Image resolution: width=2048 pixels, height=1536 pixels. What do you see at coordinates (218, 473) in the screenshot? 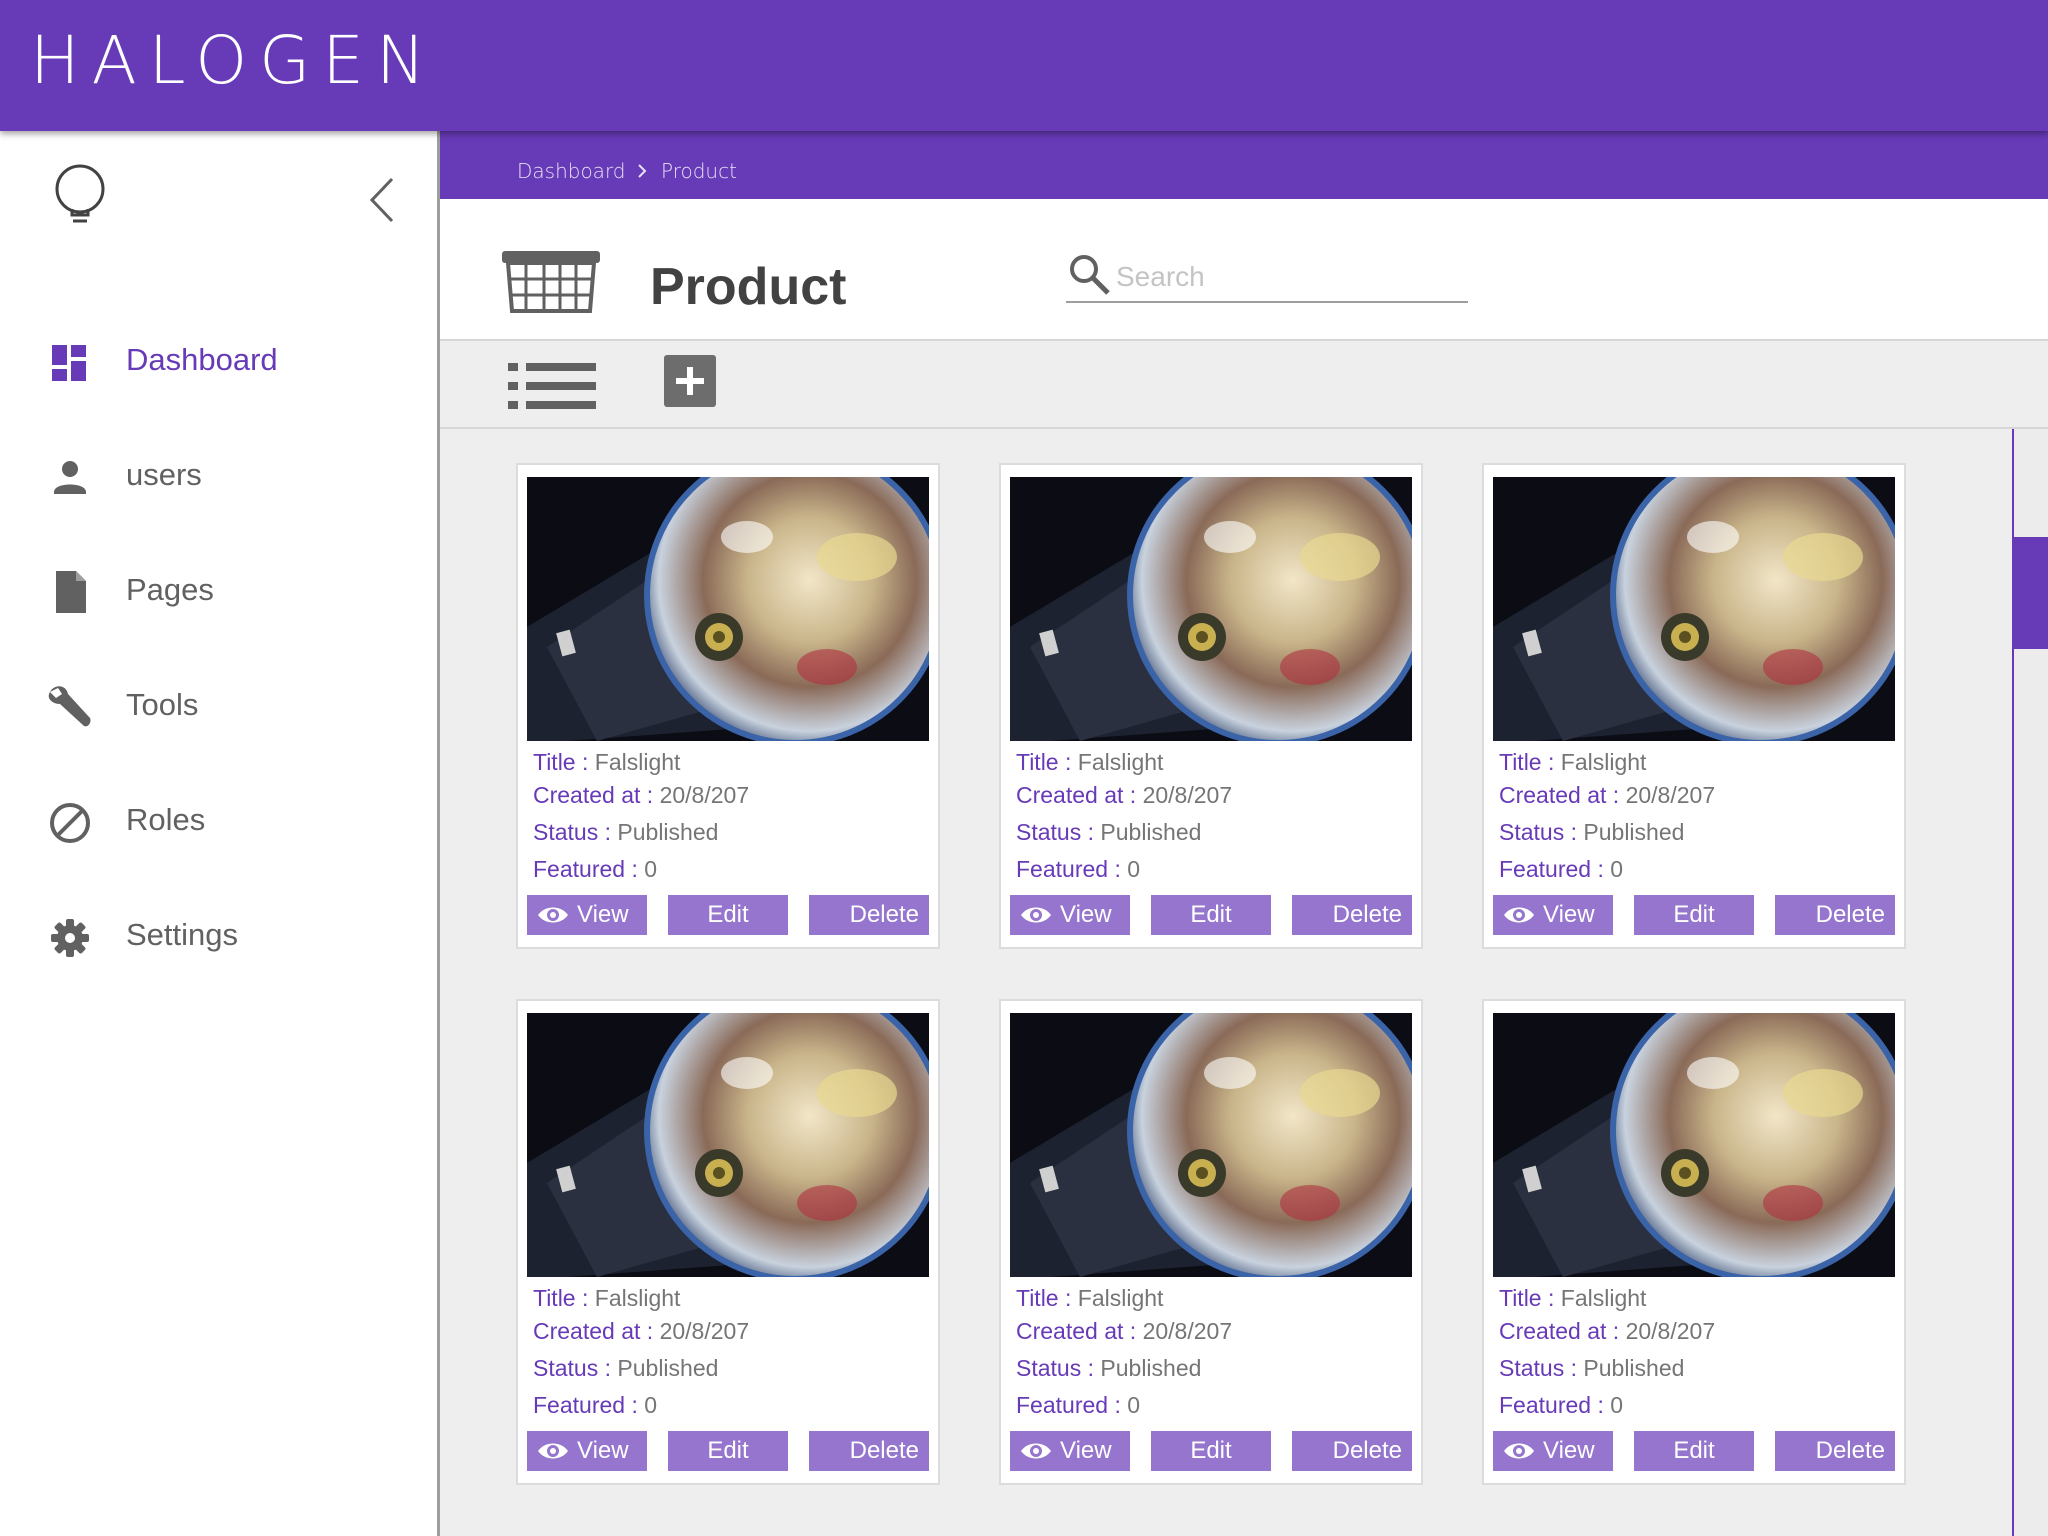
I see `sidebar-item-users: users` at bounding box center [218, 473].